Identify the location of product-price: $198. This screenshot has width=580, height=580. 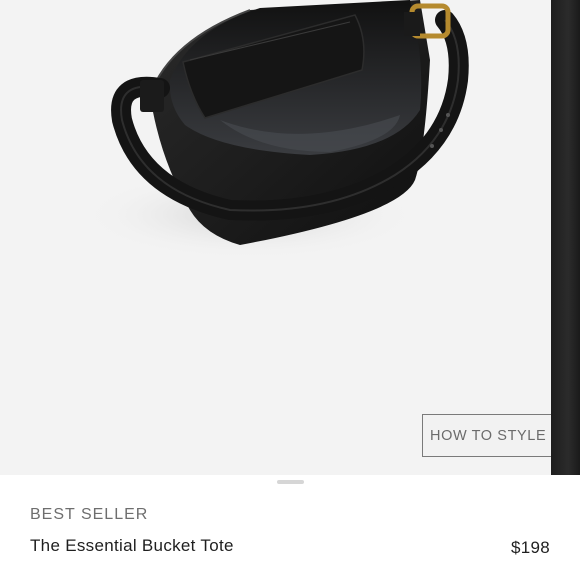
(530, 547).